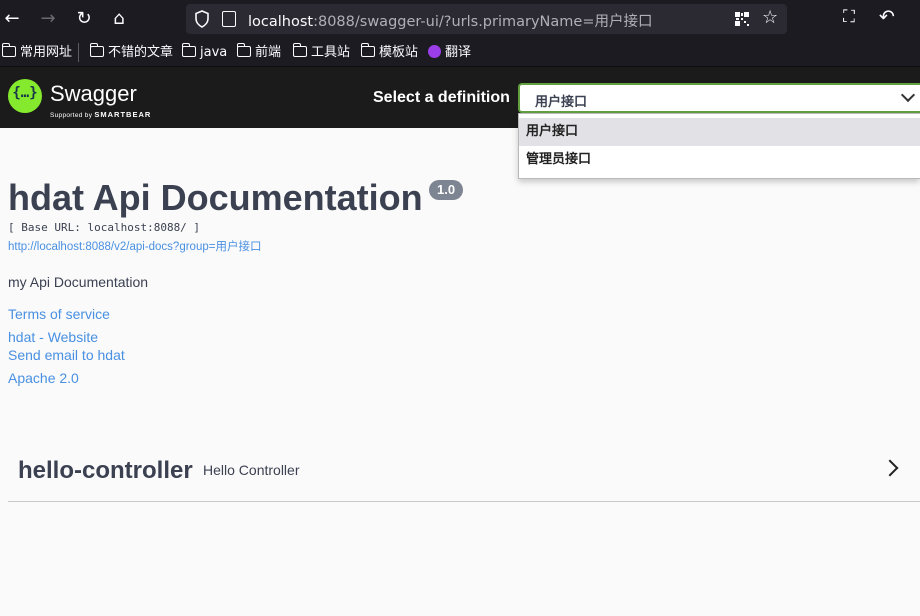  I want to click on definition-select-value: 用户接口, so click(561, 102).